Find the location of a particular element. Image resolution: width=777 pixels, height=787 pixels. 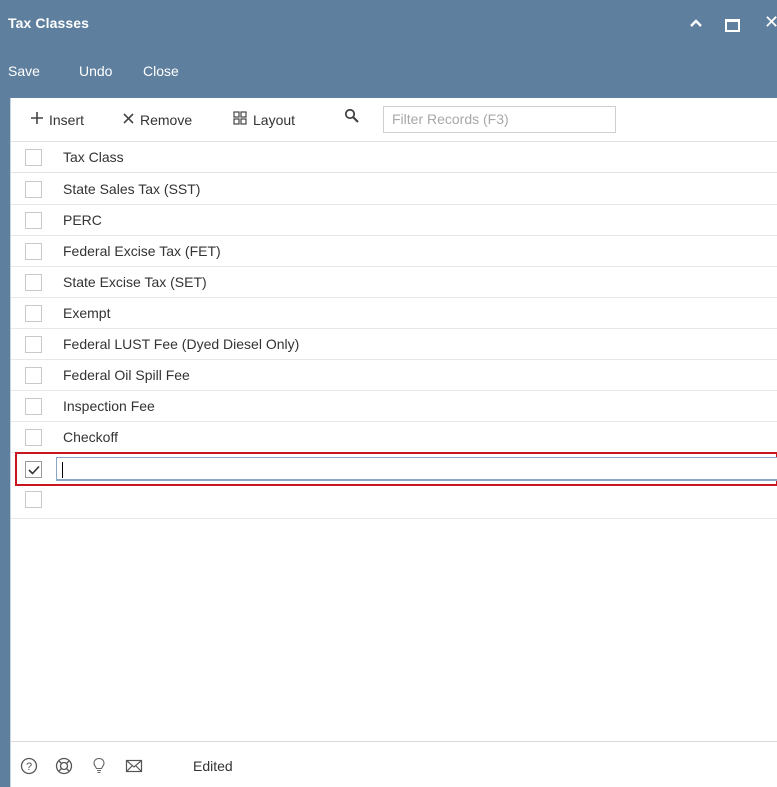

help-icon: ? is located at coordinates (29, 766).